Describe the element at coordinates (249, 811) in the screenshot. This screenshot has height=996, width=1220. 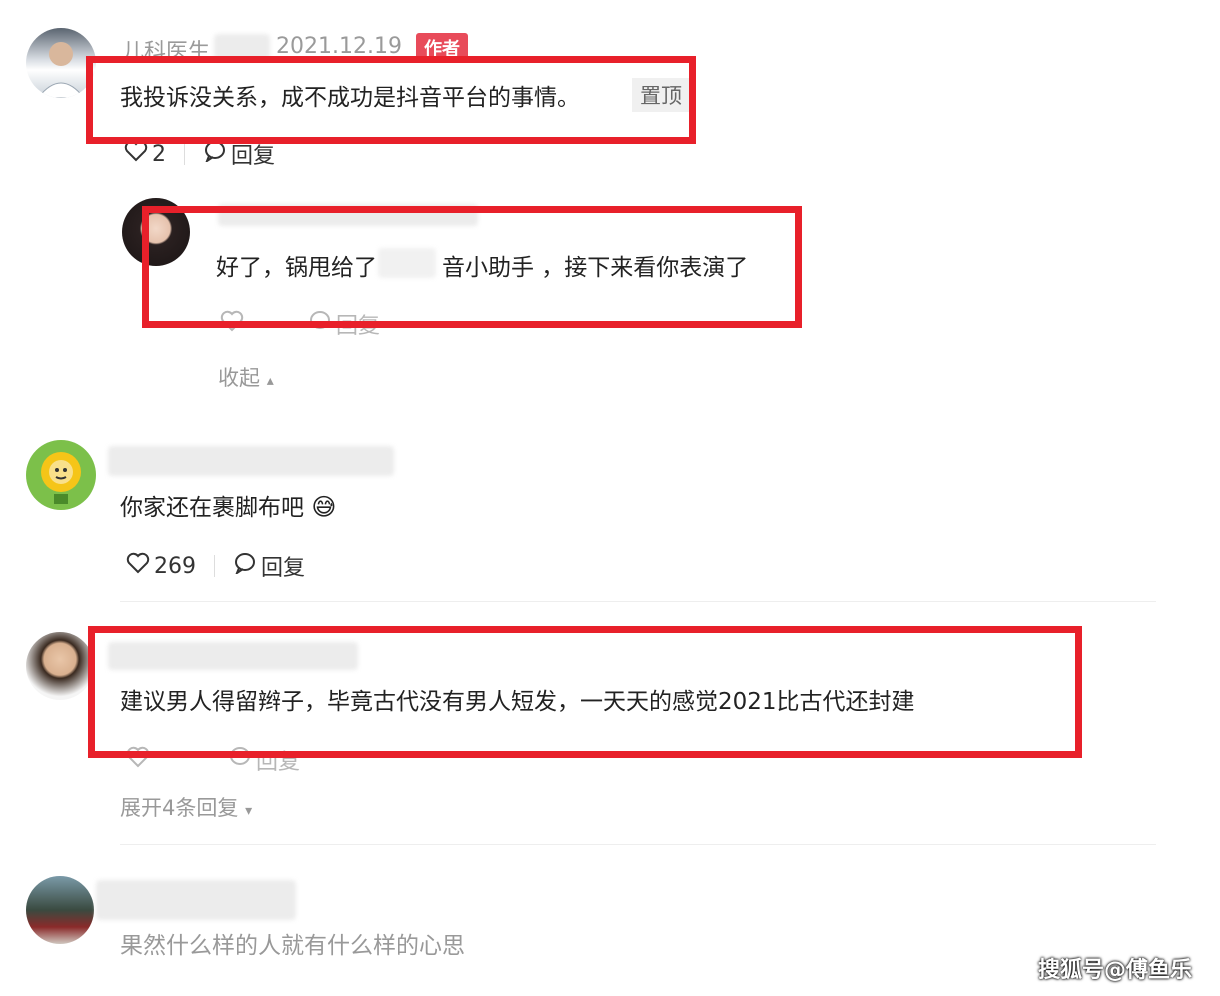
I see `chevron-down-icon: ▾` at that location.